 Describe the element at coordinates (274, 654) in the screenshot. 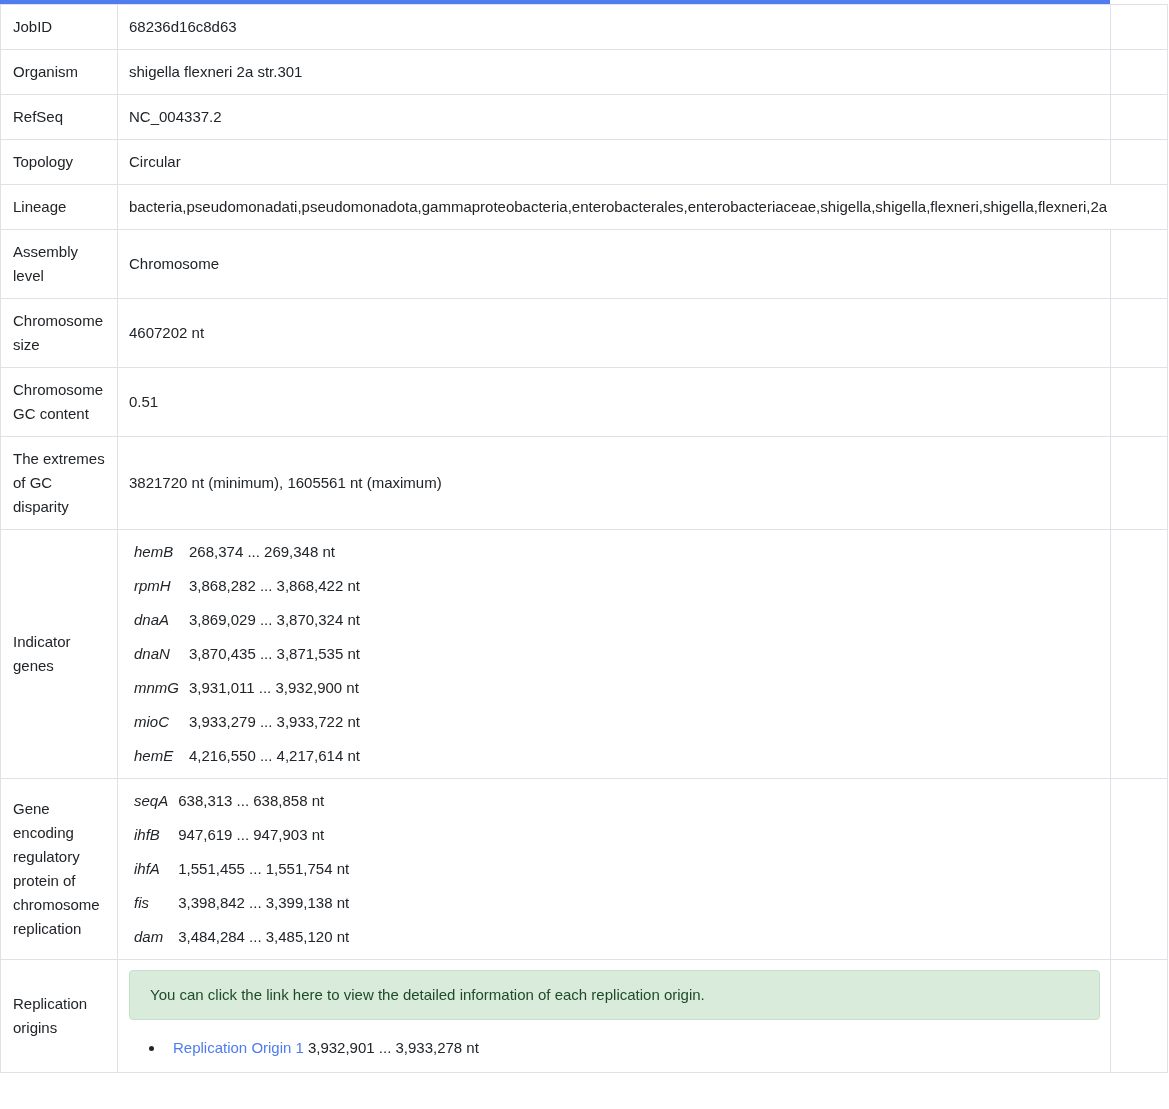

I see `gene-range: 3,870,435 ... 3,871,535 nt` at that location.